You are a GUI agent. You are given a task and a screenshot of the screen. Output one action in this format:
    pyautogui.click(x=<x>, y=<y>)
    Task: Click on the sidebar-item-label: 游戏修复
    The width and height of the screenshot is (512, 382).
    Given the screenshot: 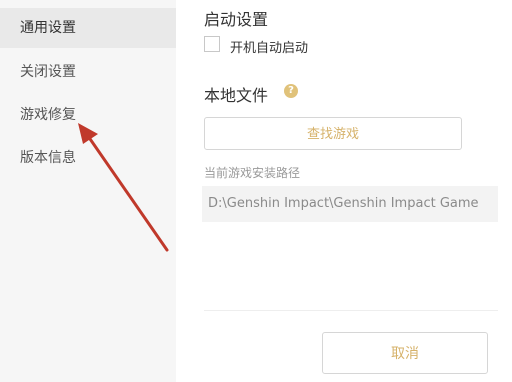 What is the action you would take?
    pyautogui.click(x=48, y=115)
    